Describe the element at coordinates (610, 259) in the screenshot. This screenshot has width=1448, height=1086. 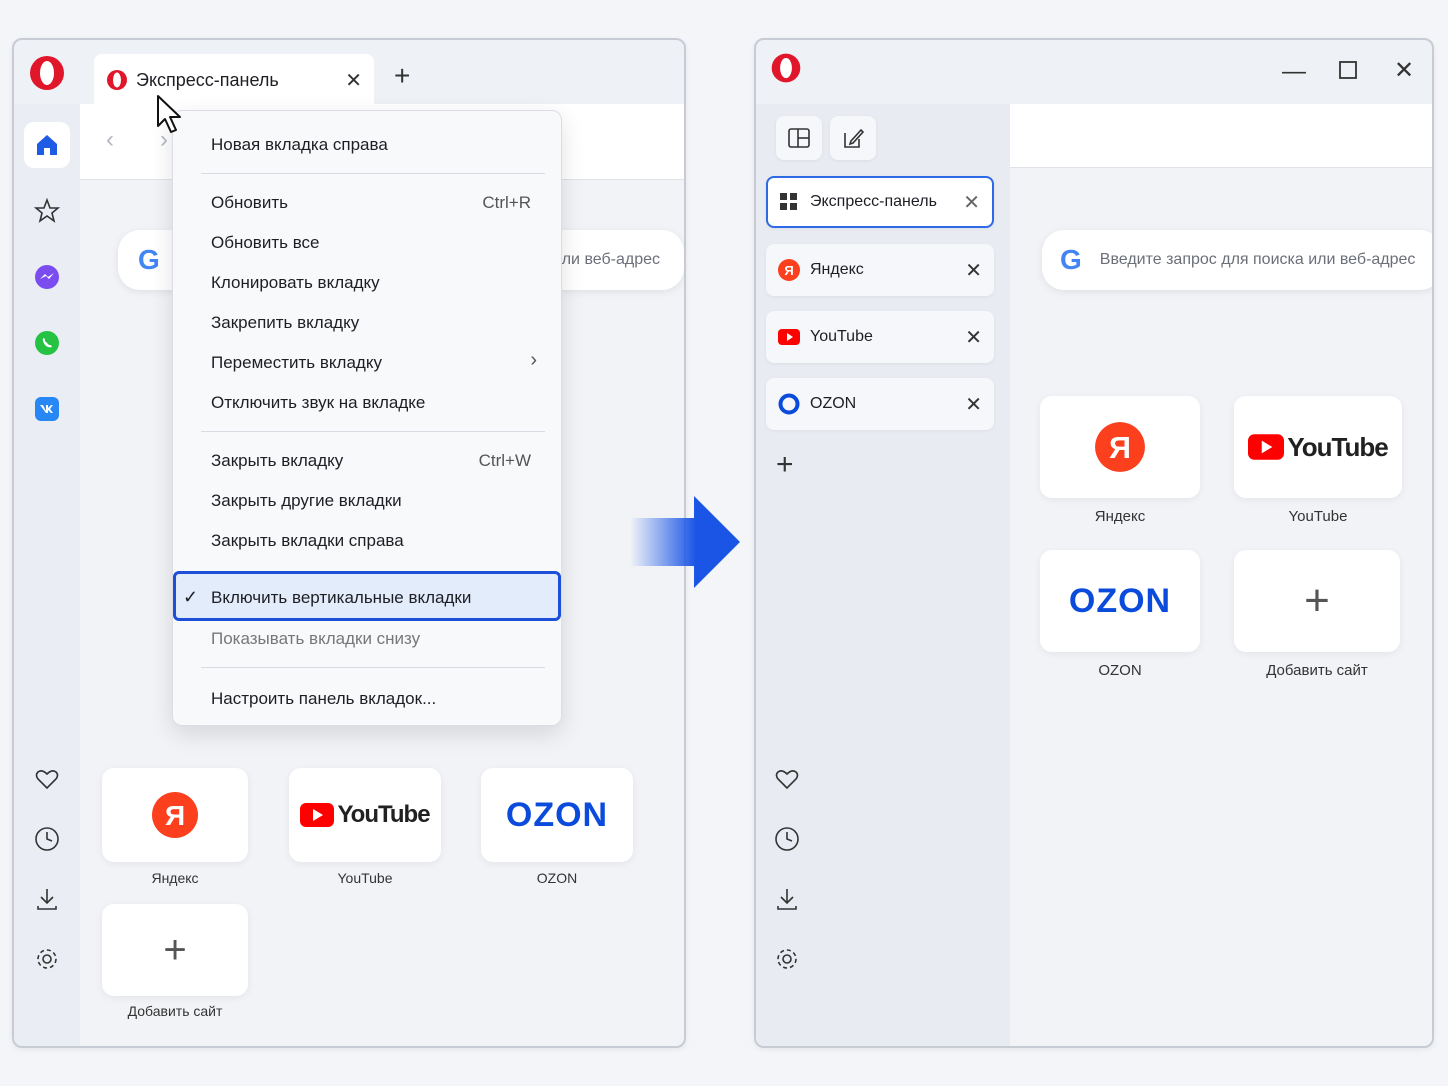
I see `search-placeholder: ли веб-адрес` at that location.